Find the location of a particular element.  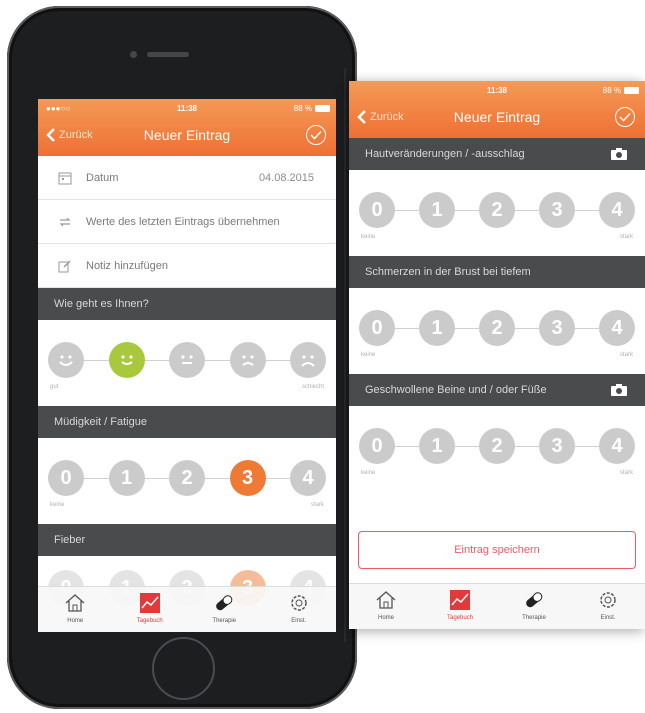

mood-good-option is located at coordinates (126, 360).